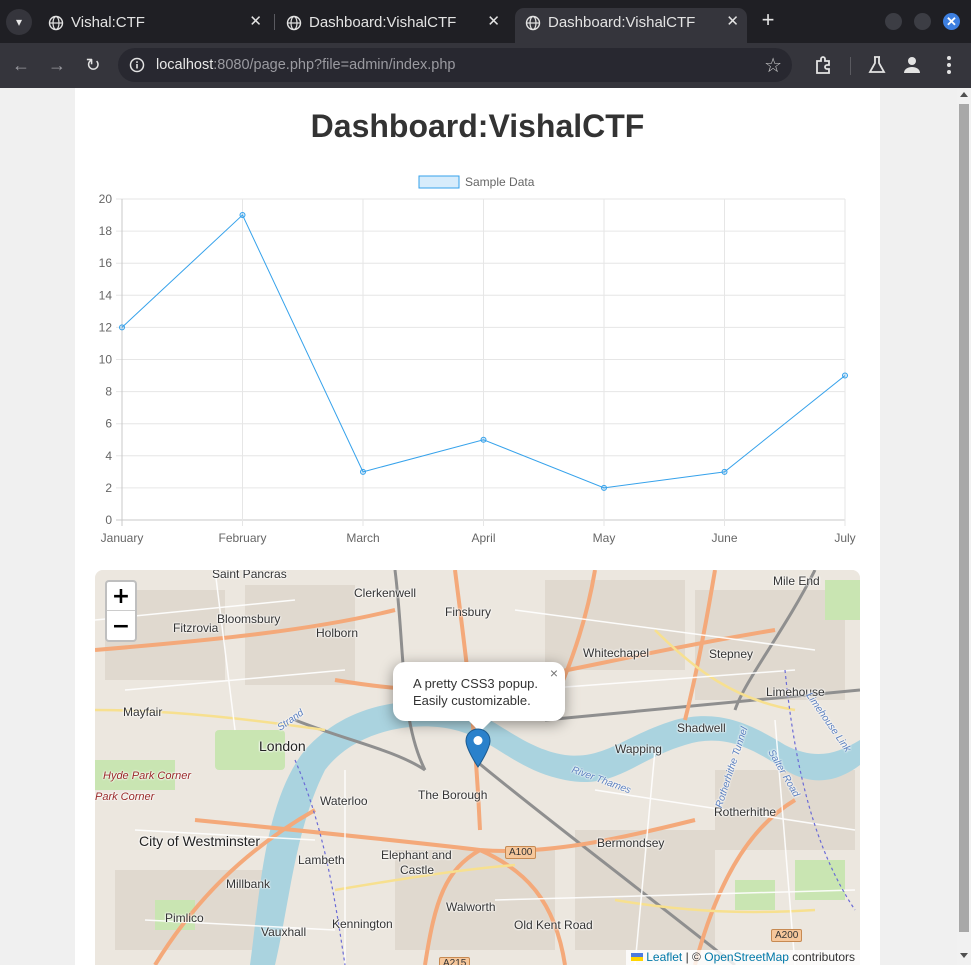  Describe the element at coordinates (478, 748) in the screenshot. I see `map-pin-icon` at that location.